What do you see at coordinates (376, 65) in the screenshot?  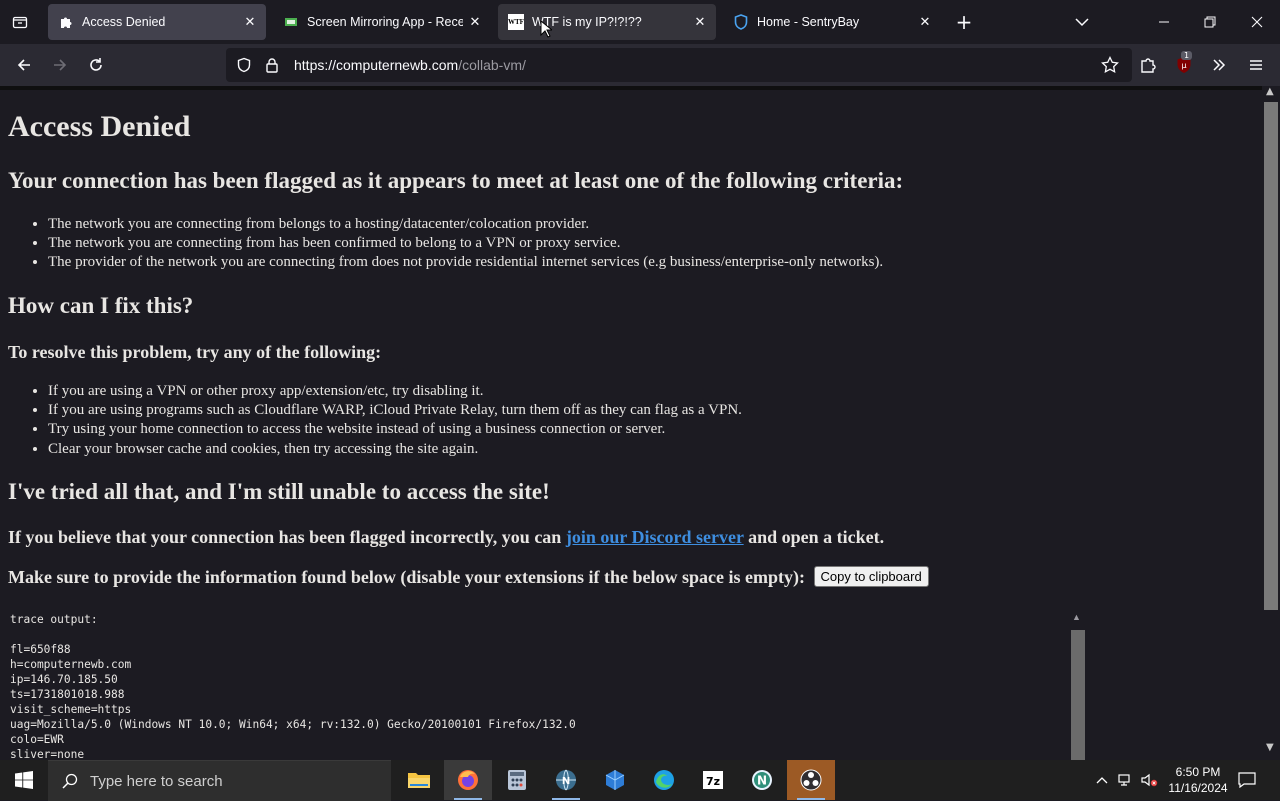 I see `url-host: https://computernewb.com` at bounding box center [376, 65].